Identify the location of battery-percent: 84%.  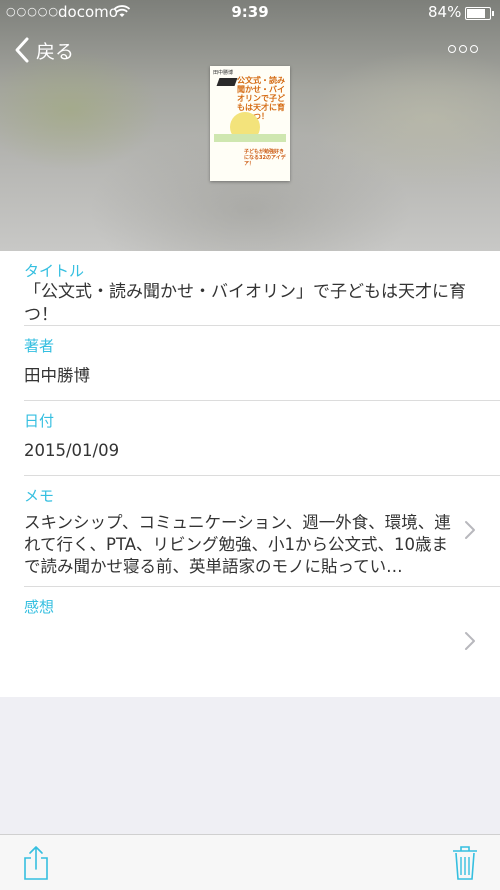
(445, 12).